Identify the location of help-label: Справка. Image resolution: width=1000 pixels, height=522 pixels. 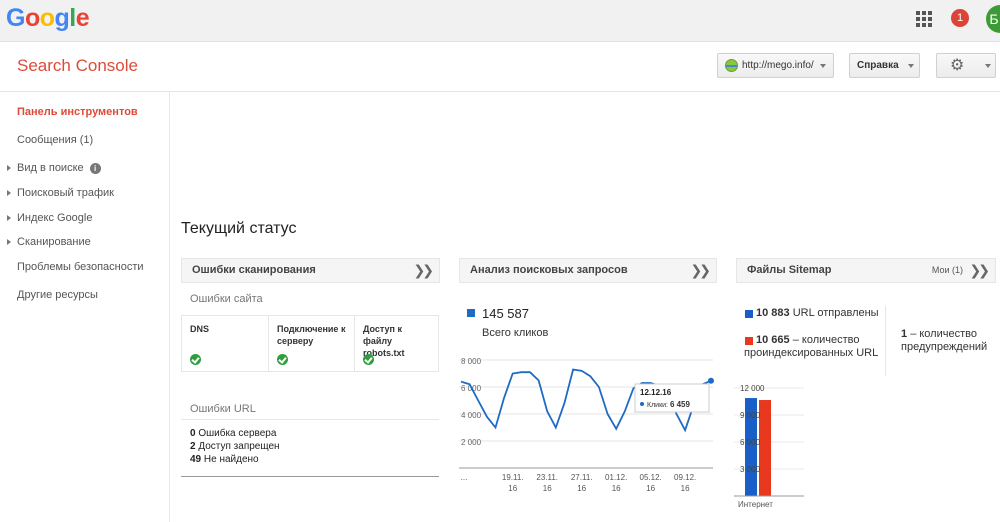
(878, 65).